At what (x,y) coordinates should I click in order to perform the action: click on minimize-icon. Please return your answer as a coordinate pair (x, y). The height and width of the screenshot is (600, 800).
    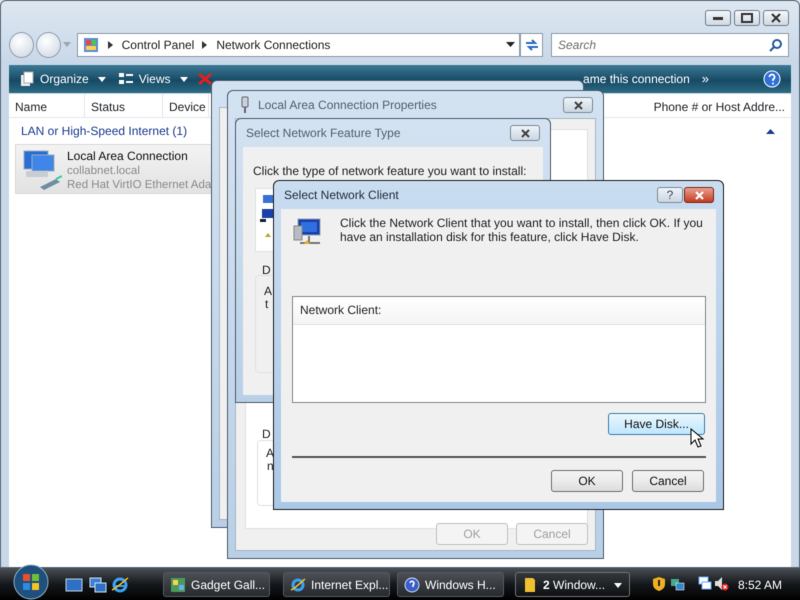
    Looking at the image, I should click on (718, 18).